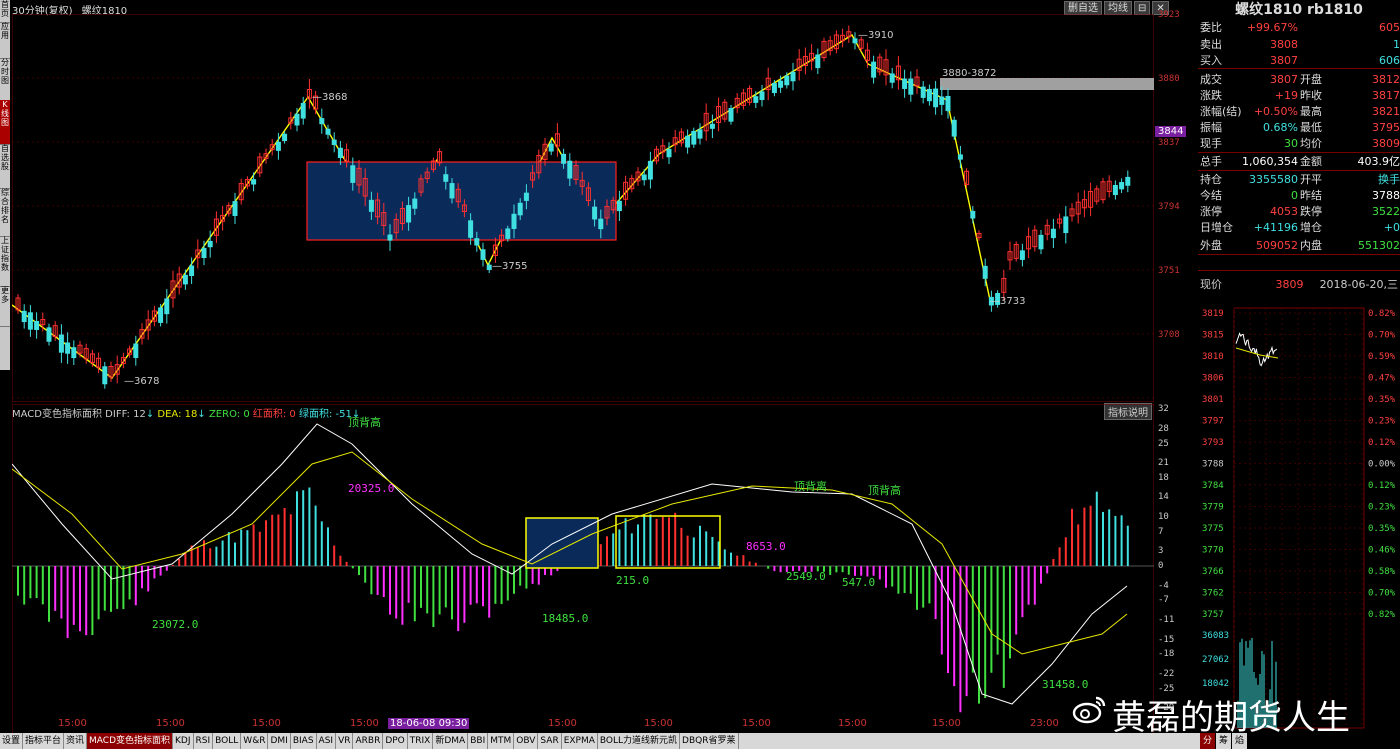 This screenshot has width=1400, height=749. Describe the element at coordinates (501, 741) in the screenshot. I see `indicator-tab: MTM` at that location.